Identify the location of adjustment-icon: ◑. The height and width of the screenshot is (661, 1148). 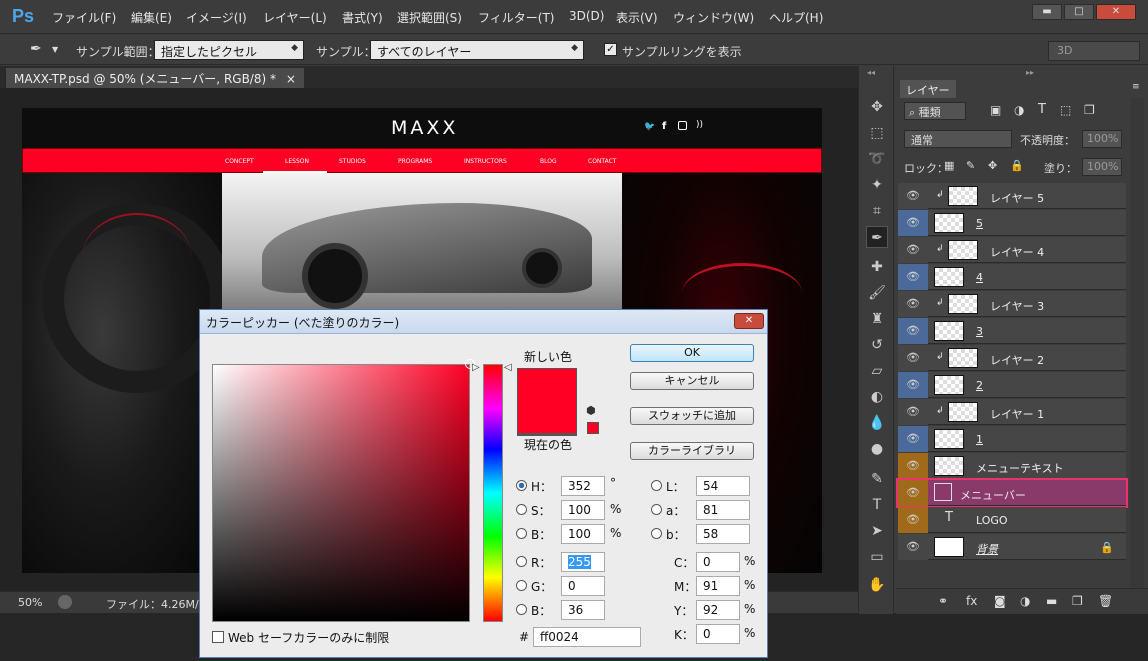
(1025, 601).